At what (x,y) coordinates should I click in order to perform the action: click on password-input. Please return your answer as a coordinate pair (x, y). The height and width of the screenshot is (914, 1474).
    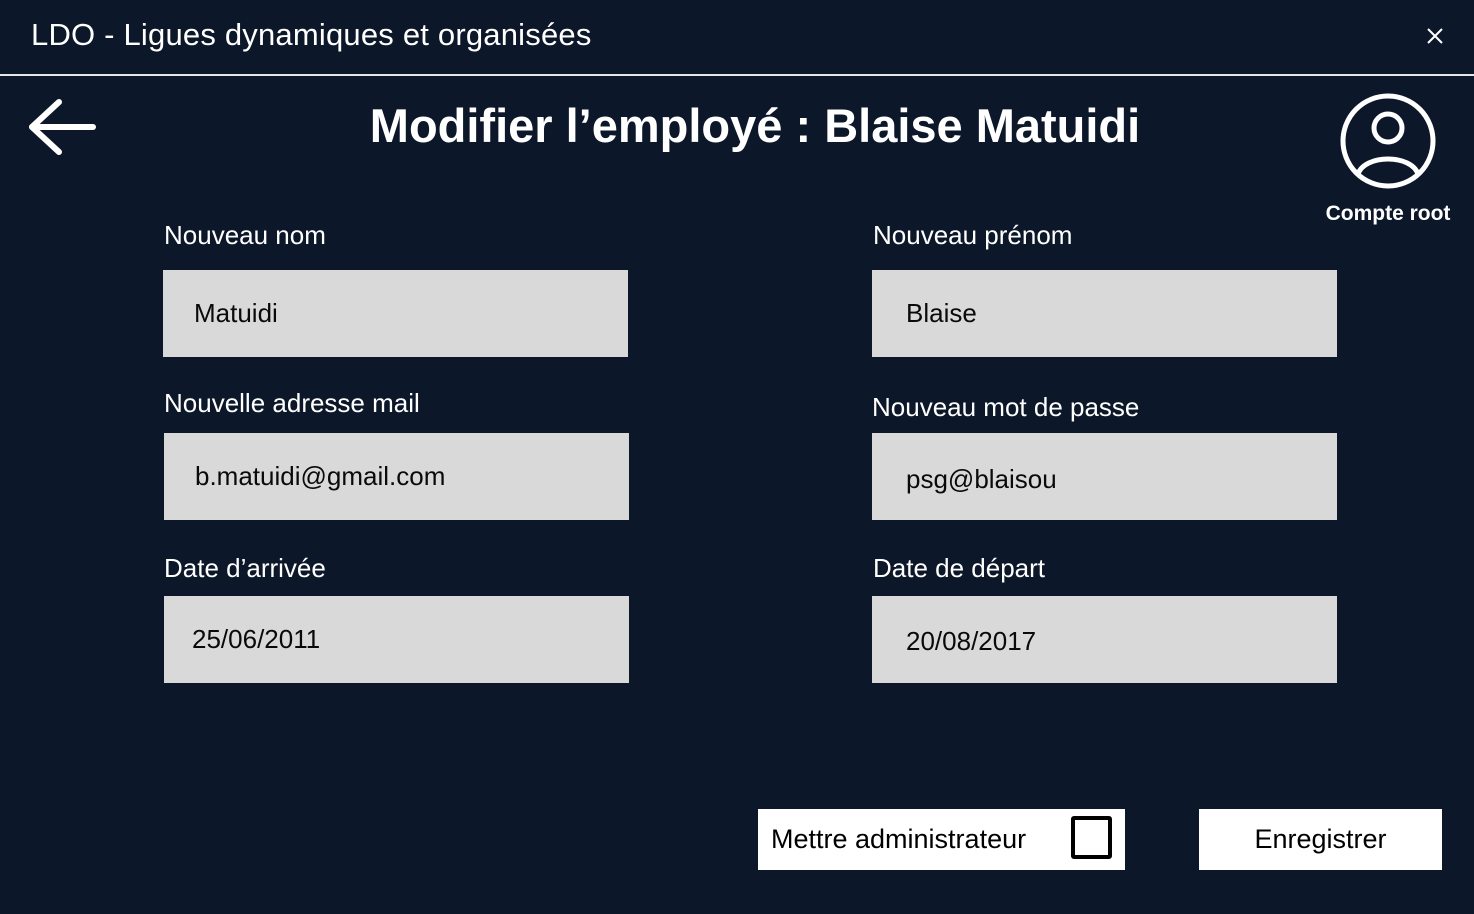
    Looking at the image, I should click on (1104, 476).